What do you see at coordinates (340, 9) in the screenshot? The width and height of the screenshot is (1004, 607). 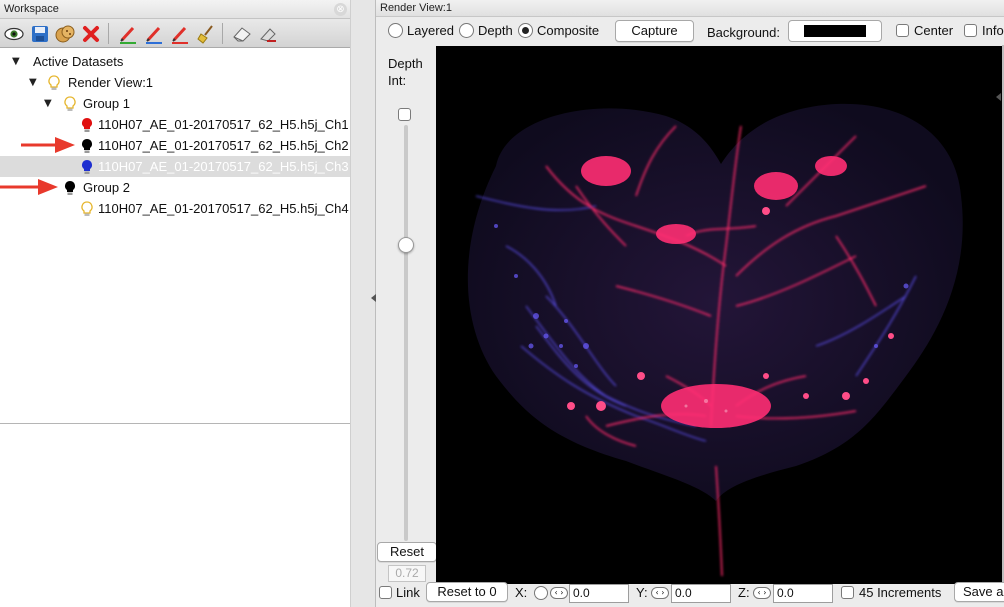 I see `close-icon: ⊗` at bounding box center [340, 9].